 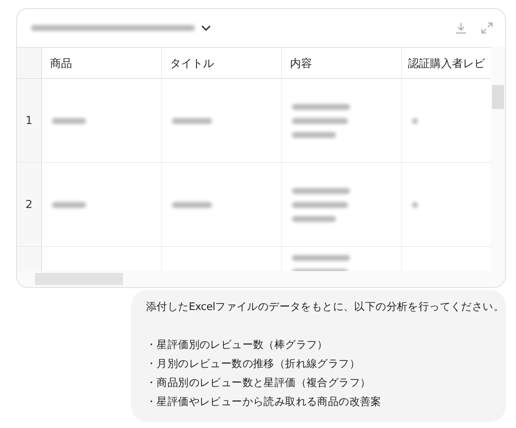 What do you see at coordinates (264, 402) in the screenshot?
I see `list-item: ・星評価やレビューから読み取れる商品の改善案` at bounding box center [264, 402].